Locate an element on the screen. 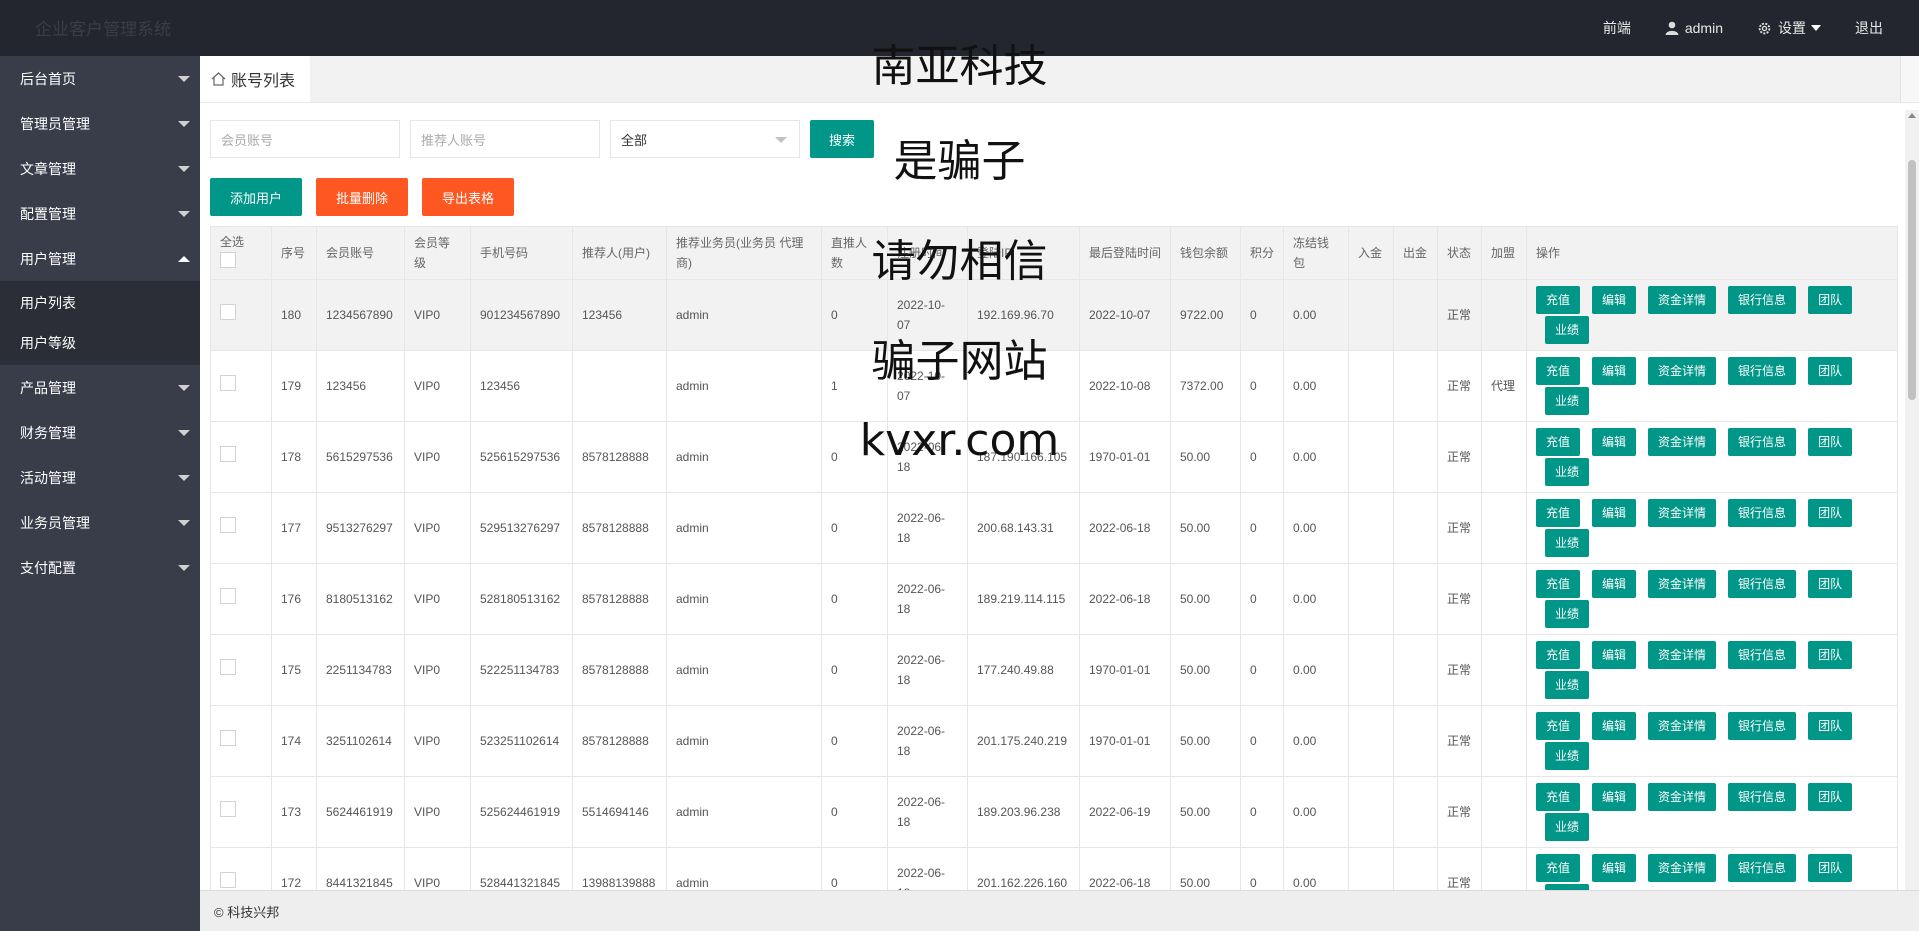 Image resolution: width=1919 pixels, height=931 pixels. cell-last: 1970-01-01 is located at coordinates (1125, 741).